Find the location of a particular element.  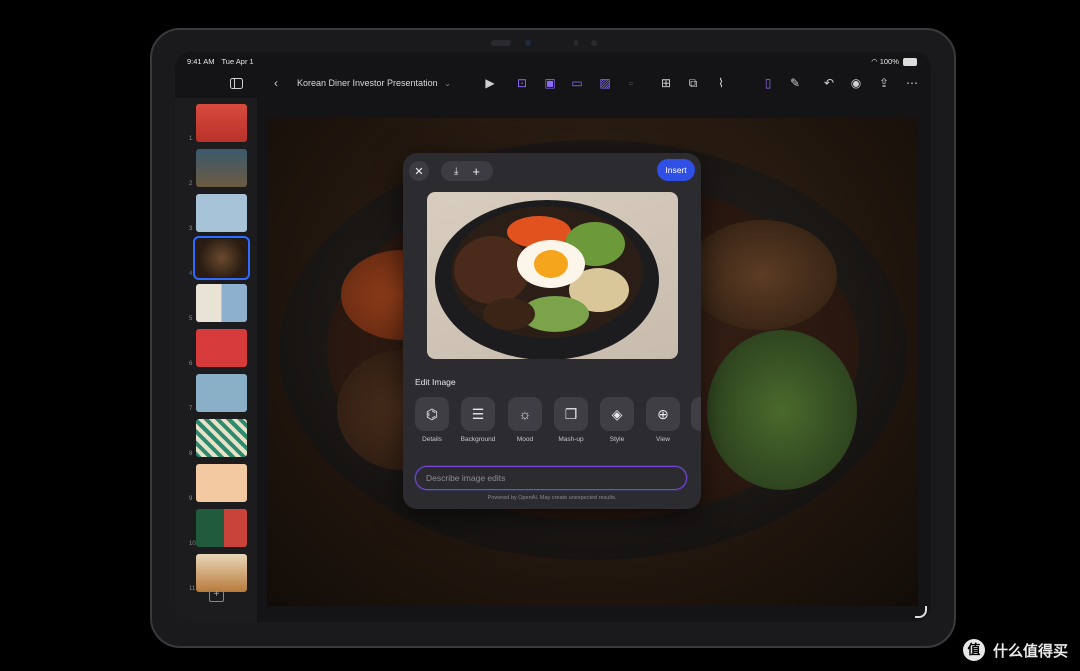

resize-handle-icon is located at coordinates (921, 612).